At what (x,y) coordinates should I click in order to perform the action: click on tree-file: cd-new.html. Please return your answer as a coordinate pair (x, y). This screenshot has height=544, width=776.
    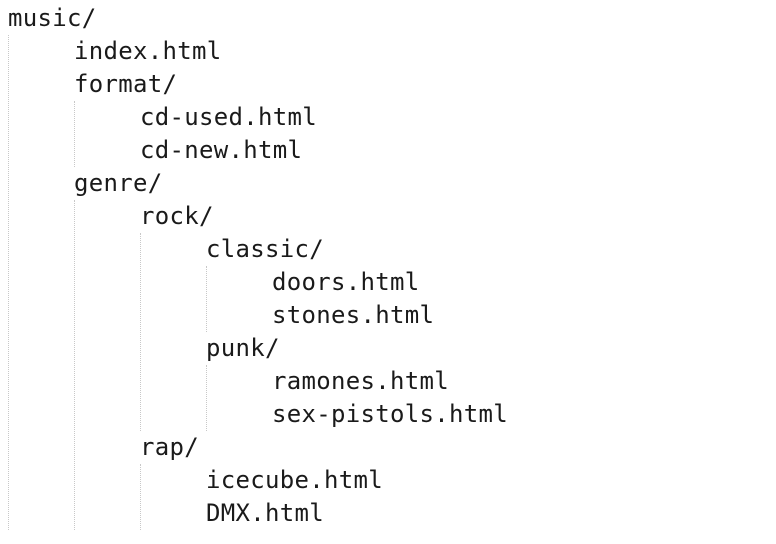
    Looking at the image, I should click on (221, 150).